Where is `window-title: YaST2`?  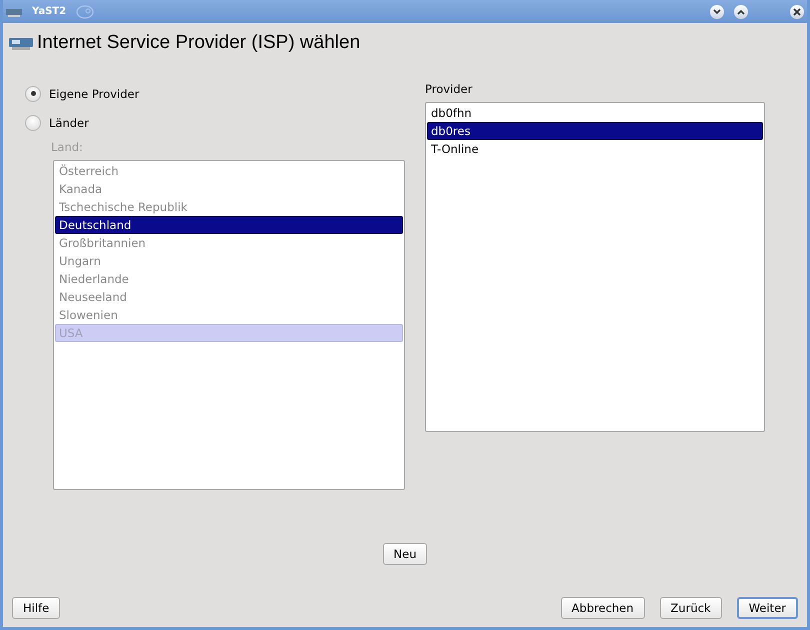
window-title: YaST2 is located at coordinates (49, 11).